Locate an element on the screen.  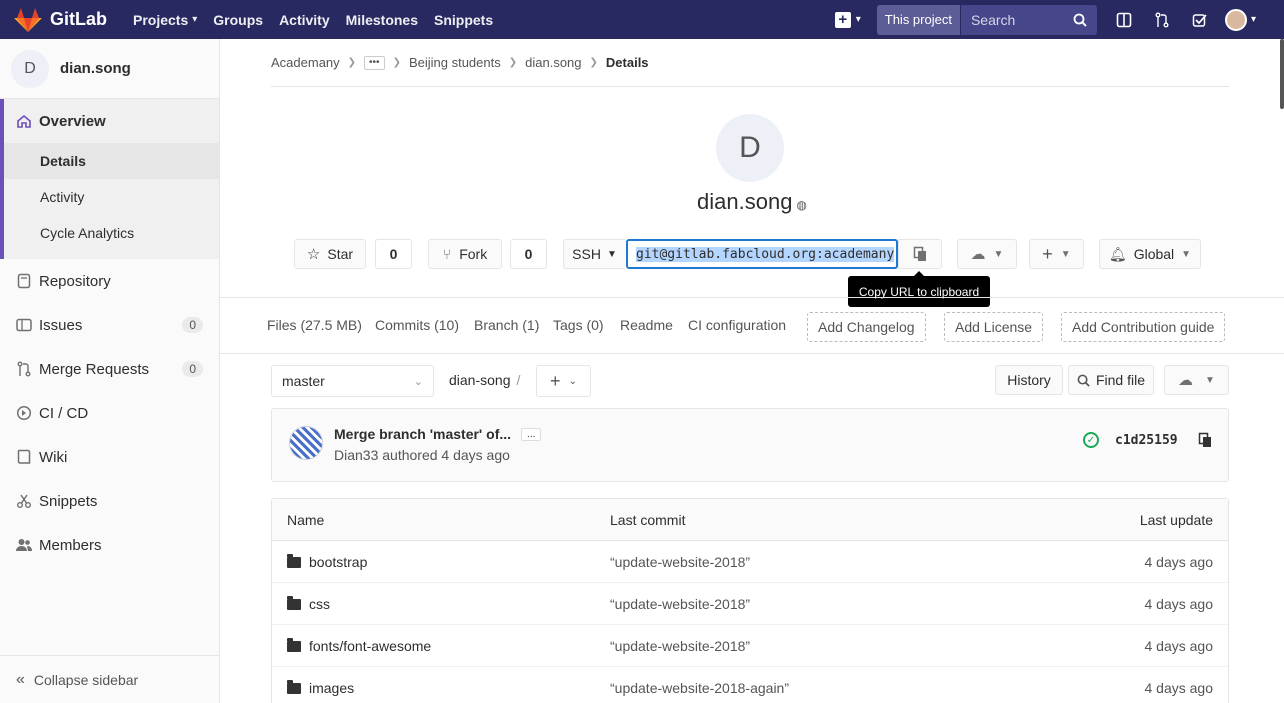
star-button: ☆ Star is located at coordinates (330, 254).